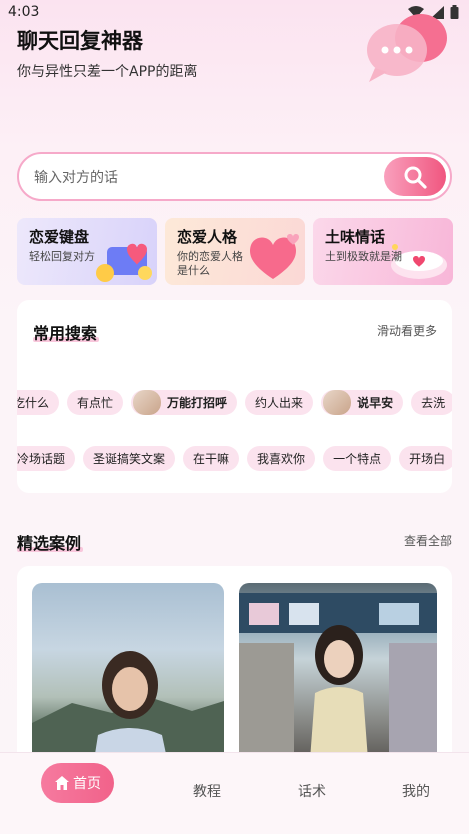  What do you see at coordinates (87, 784) in the screenshot?
I see `nav-home-label: 首页` at bounding box center [87, 784].